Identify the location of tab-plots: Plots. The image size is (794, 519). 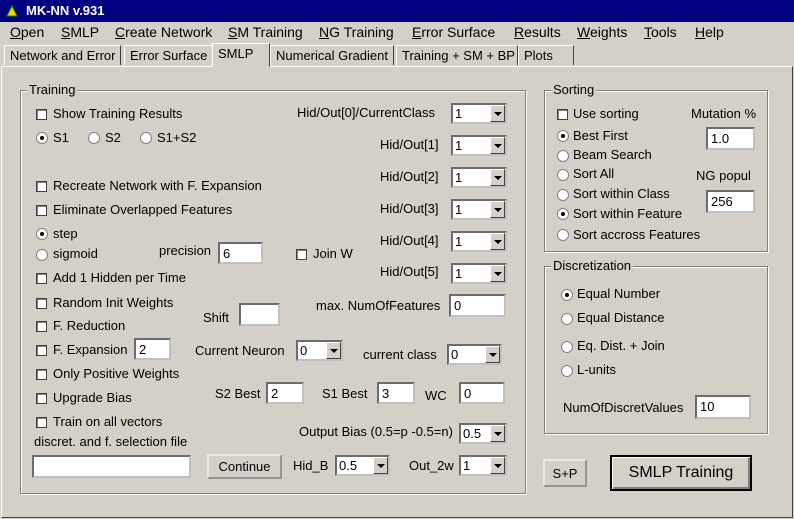
(546, 55).